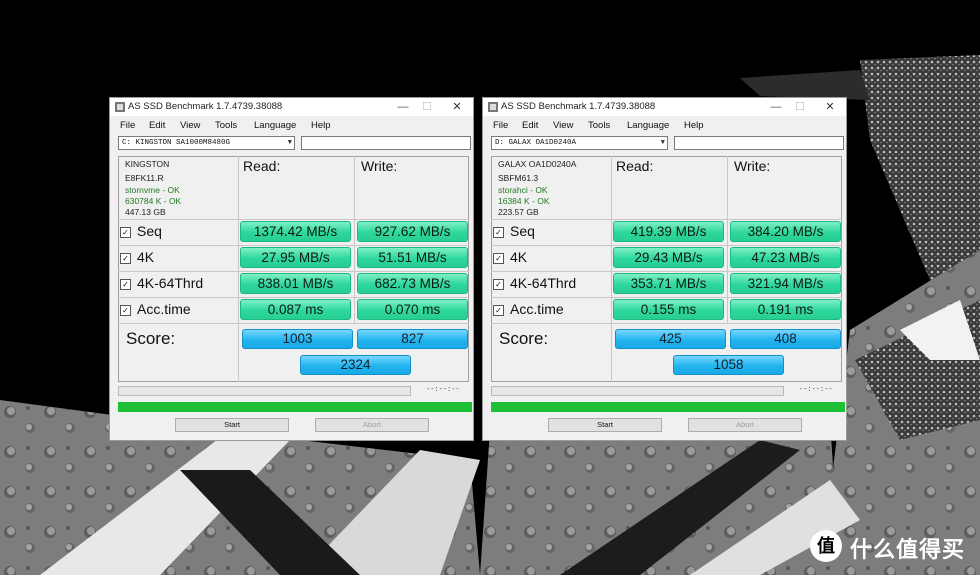  Describe the element at coordinates (908, 549) in the screenshot. I see `watermark-text: 什么值得买` at that location.